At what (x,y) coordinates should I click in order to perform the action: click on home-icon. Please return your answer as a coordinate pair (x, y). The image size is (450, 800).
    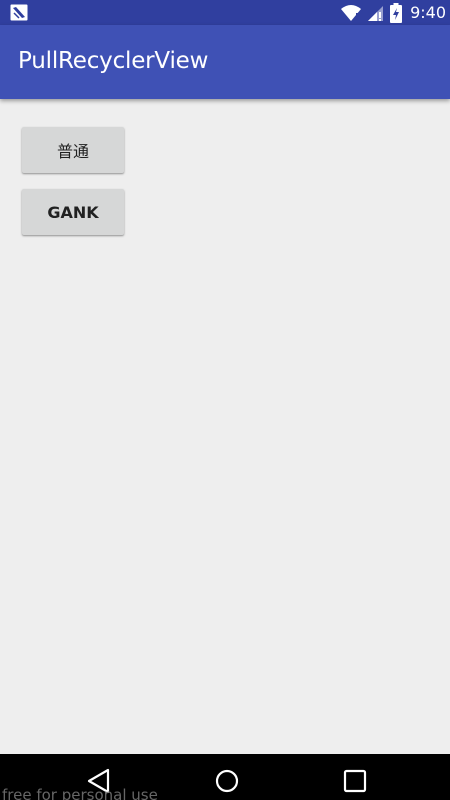
    Looking at the image, I should click on (227, 781).